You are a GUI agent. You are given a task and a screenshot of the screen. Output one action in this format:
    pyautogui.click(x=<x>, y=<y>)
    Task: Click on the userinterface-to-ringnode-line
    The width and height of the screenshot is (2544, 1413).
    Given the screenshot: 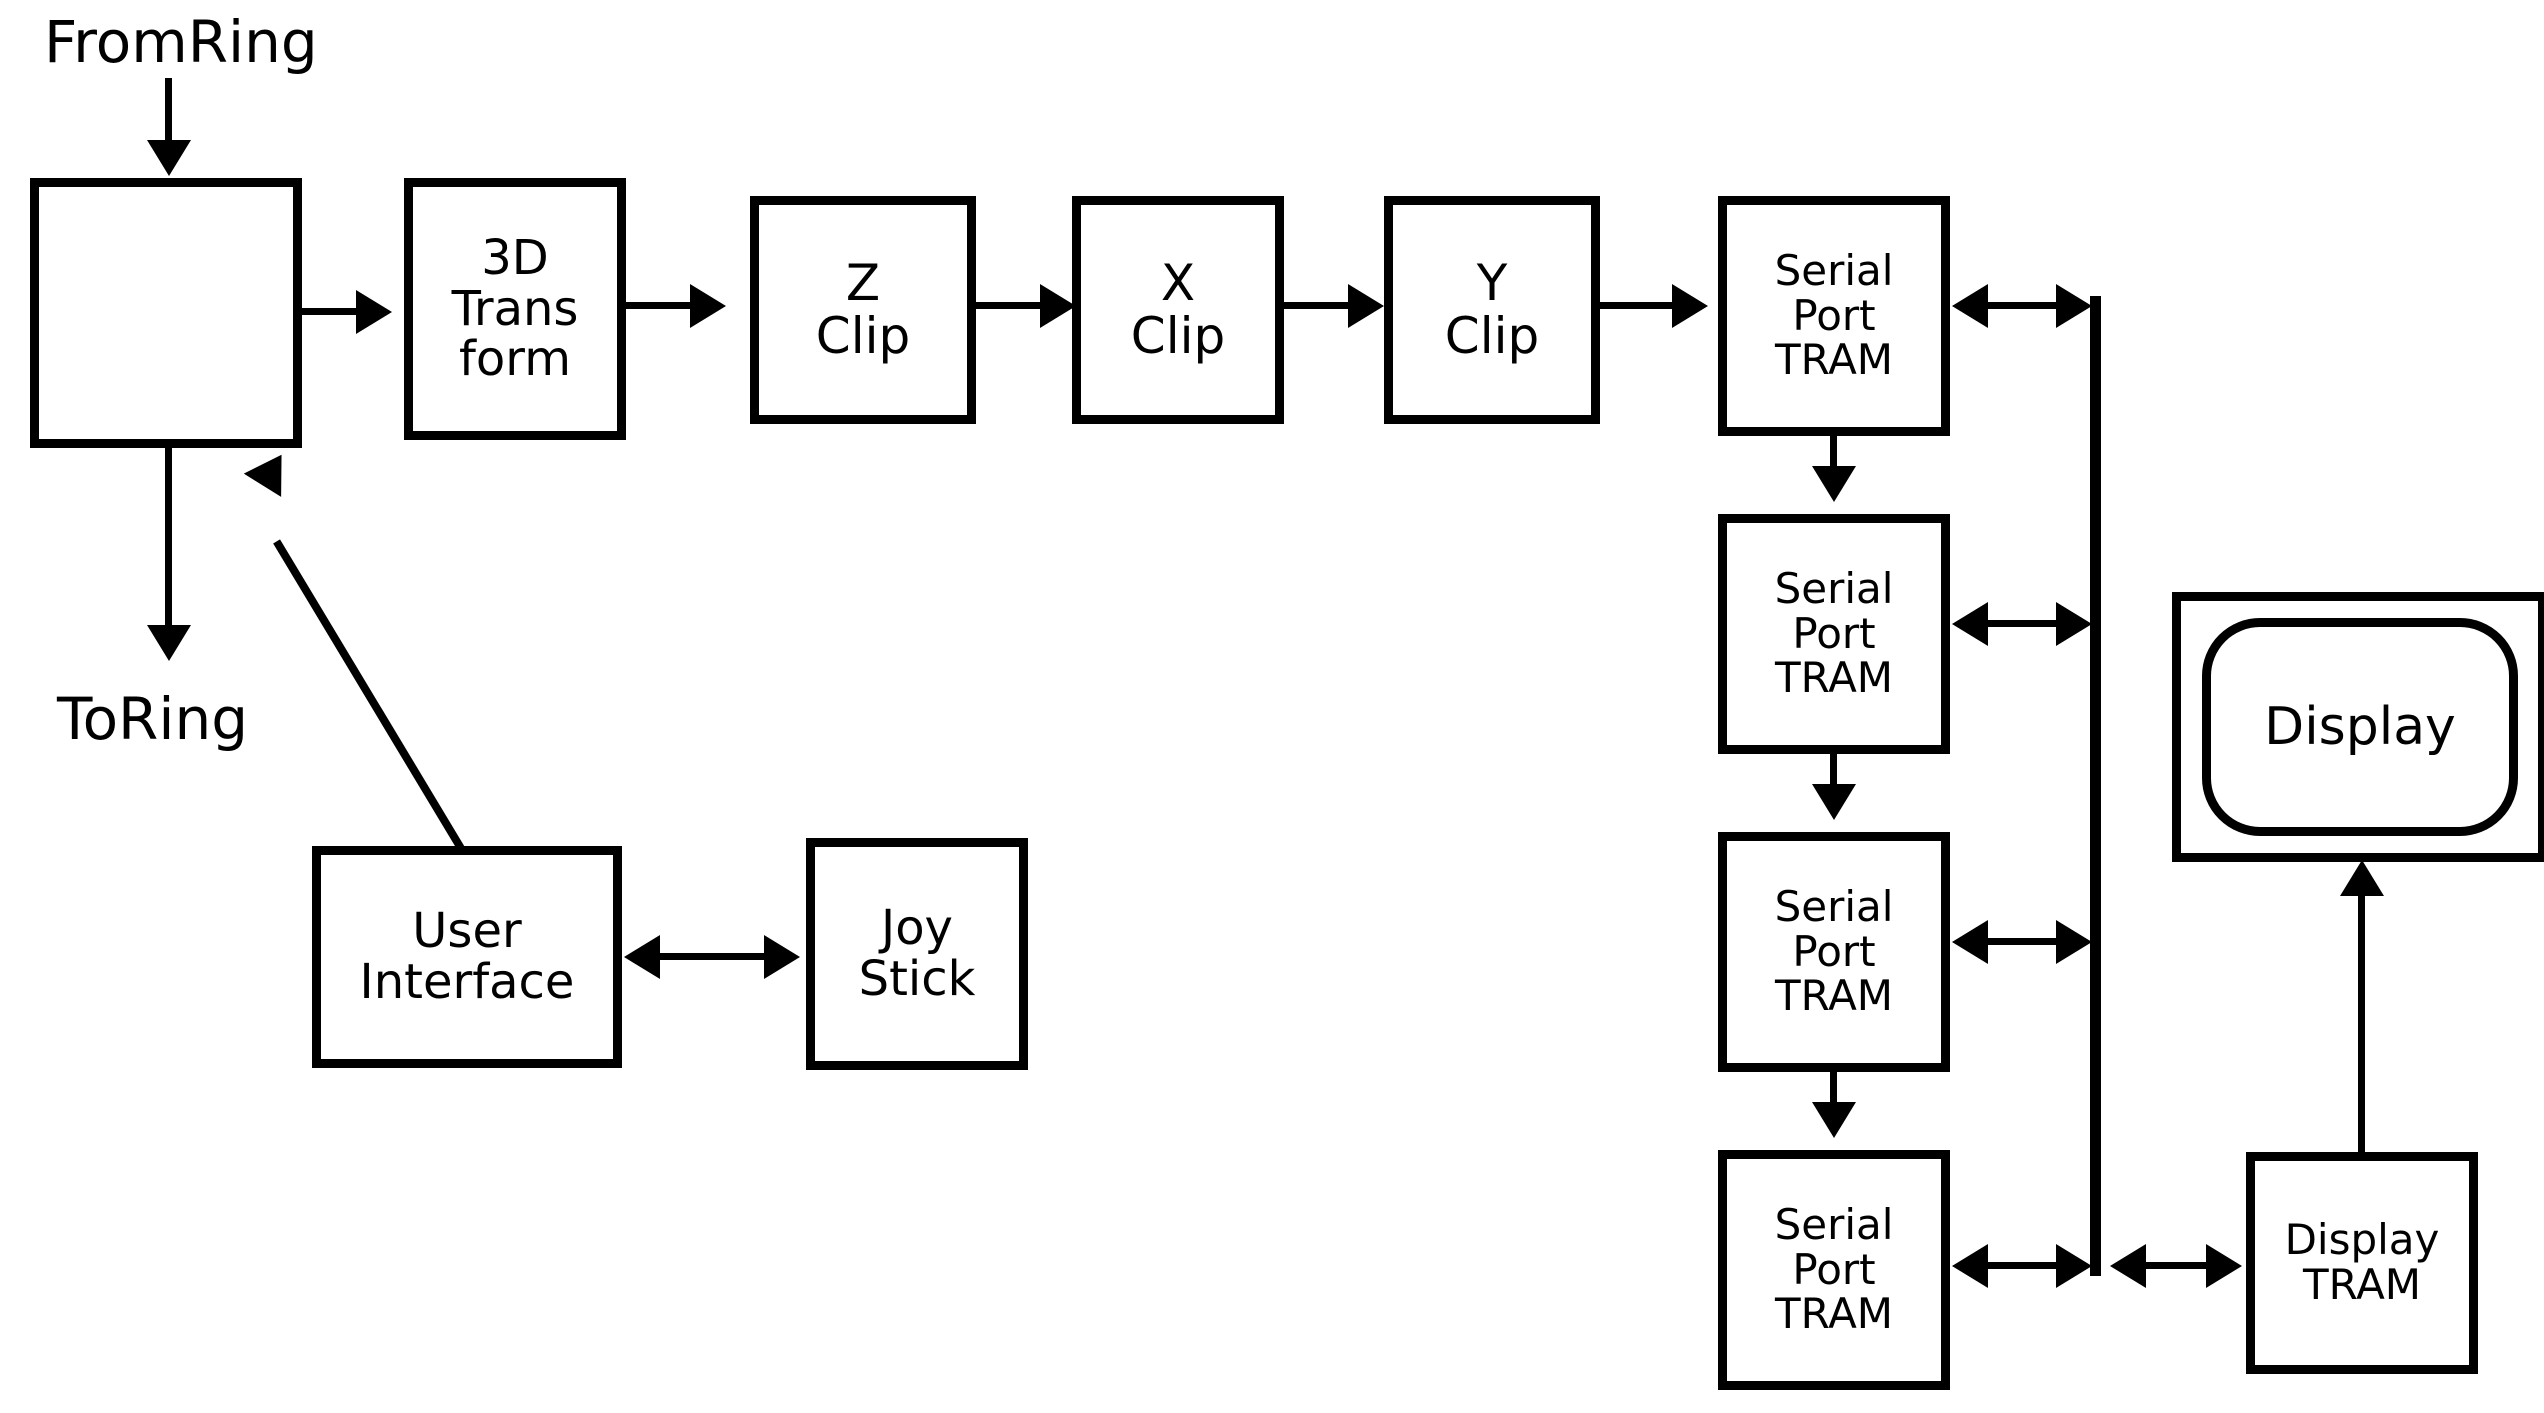 What is the action you would take?
    pyautogui.click(x=369, y=696)
    